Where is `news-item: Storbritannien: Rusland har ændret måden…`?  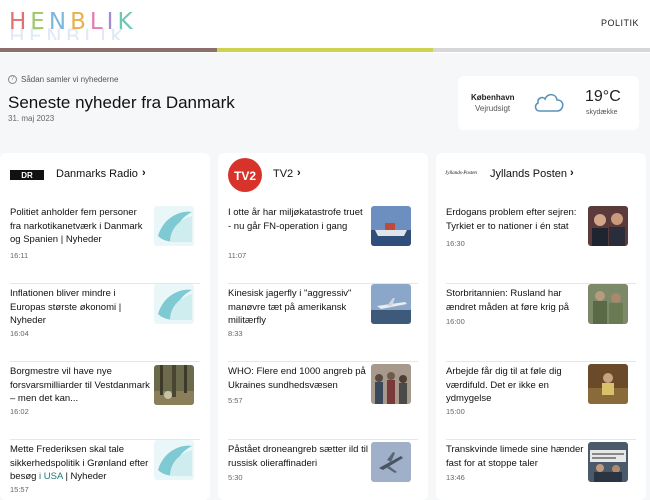 news-item: Storbritannien: Rusland har ændret måden… is located at coordinates (541, 323).